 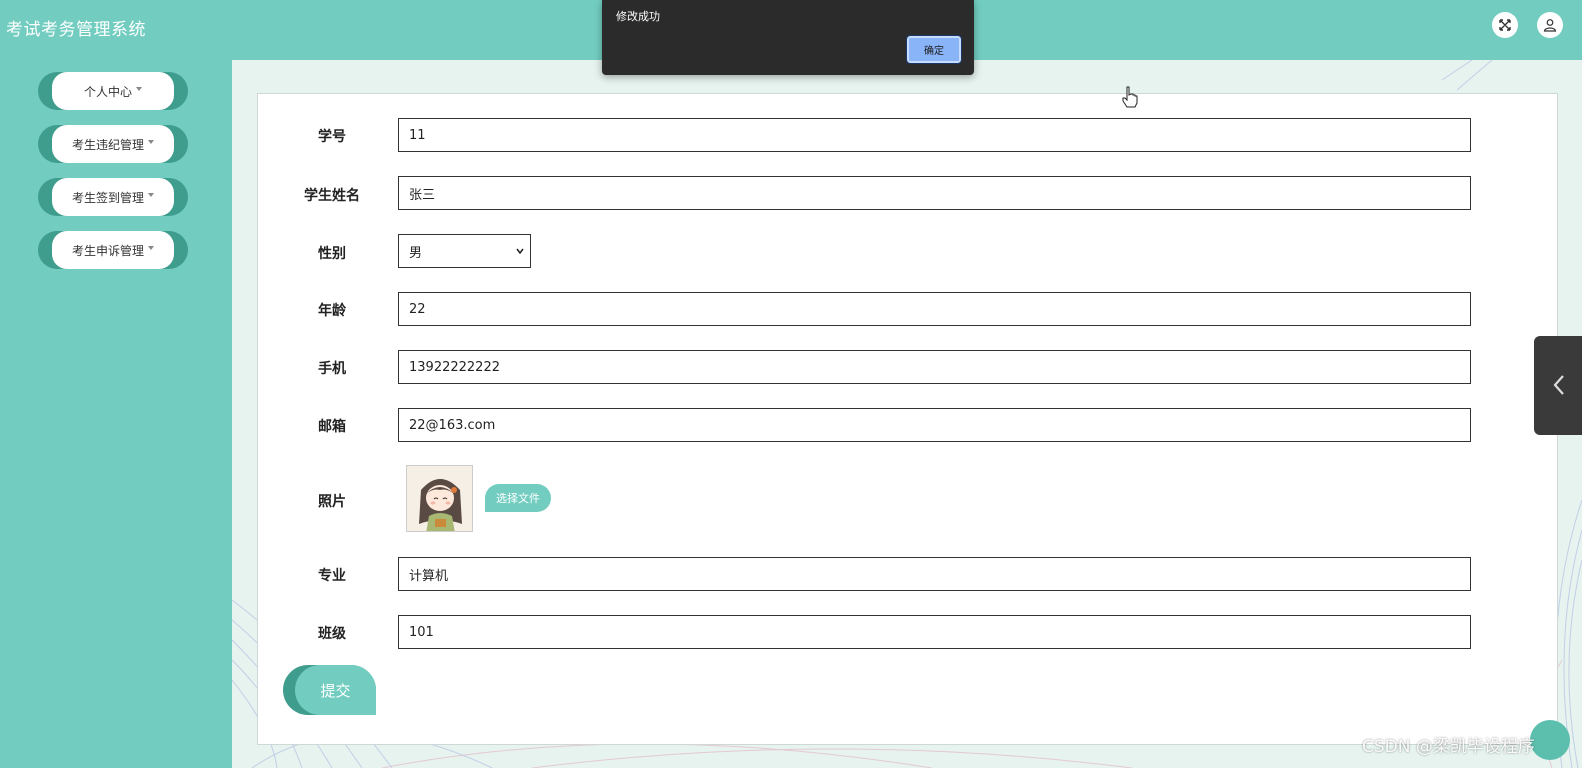 I want to click on dialog-message: 修改成功, so click(x=638, y=16).